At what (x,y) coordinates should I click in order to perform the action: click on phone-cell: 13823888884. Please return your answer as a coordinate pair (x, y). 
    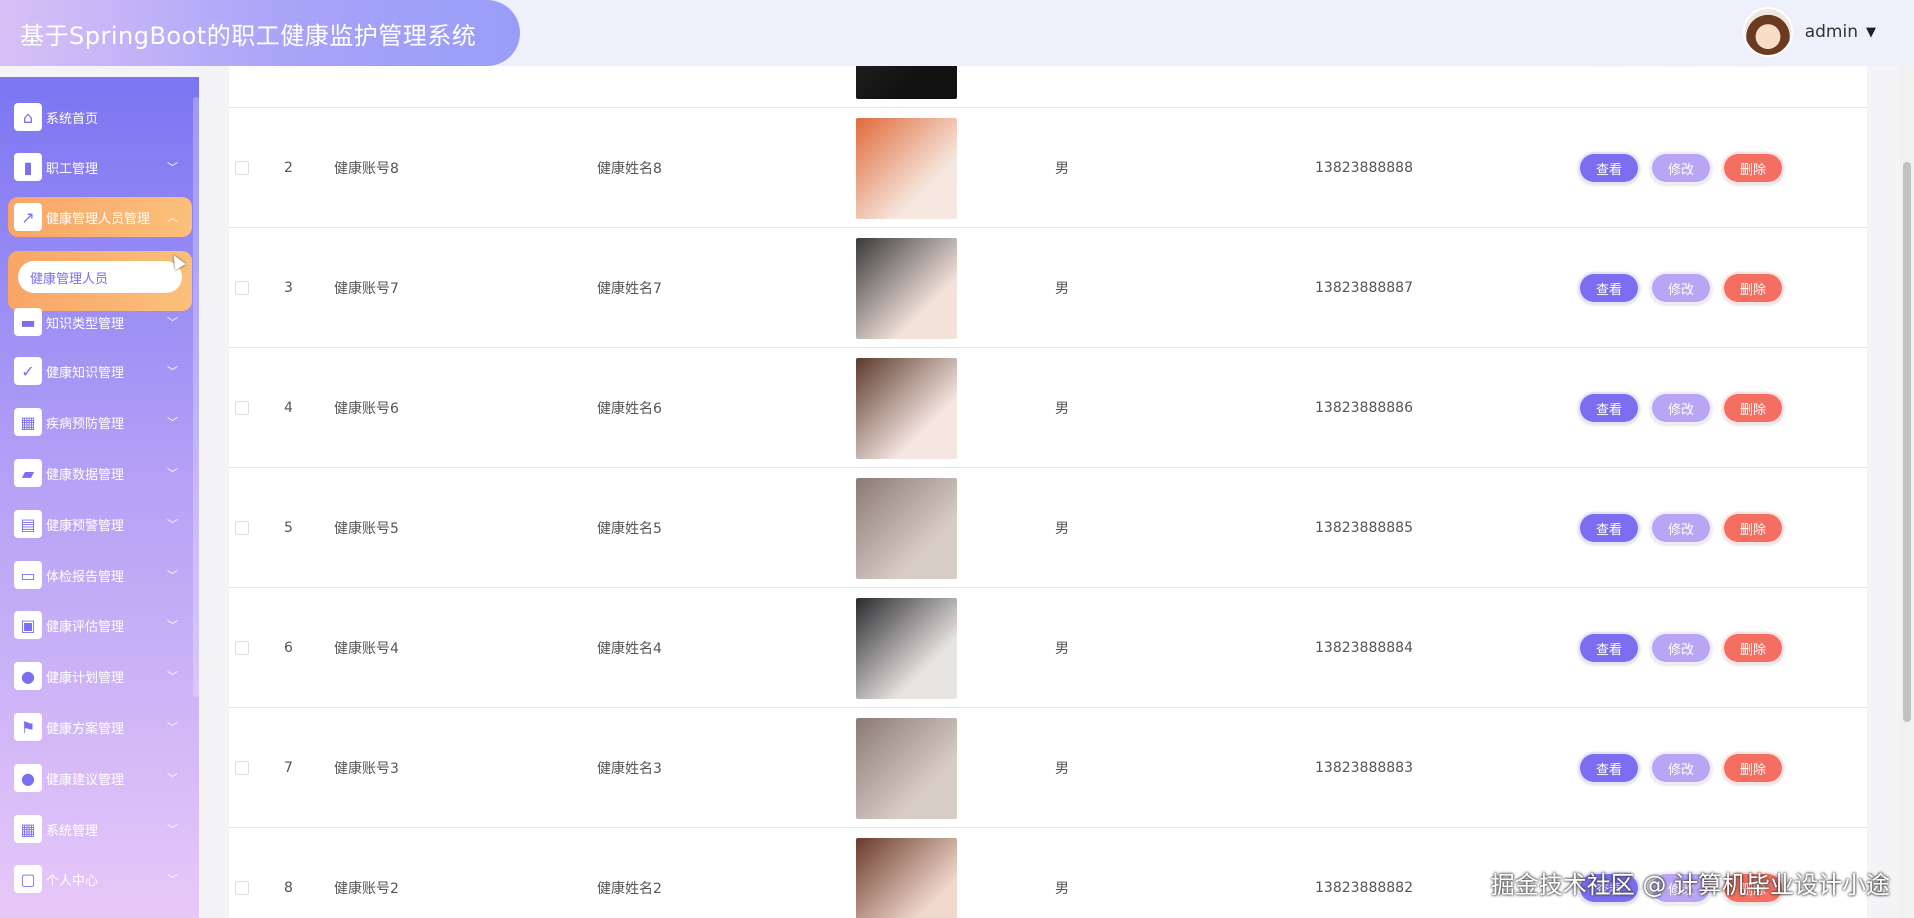
    Looking at the image, I should click on (1364, 648).